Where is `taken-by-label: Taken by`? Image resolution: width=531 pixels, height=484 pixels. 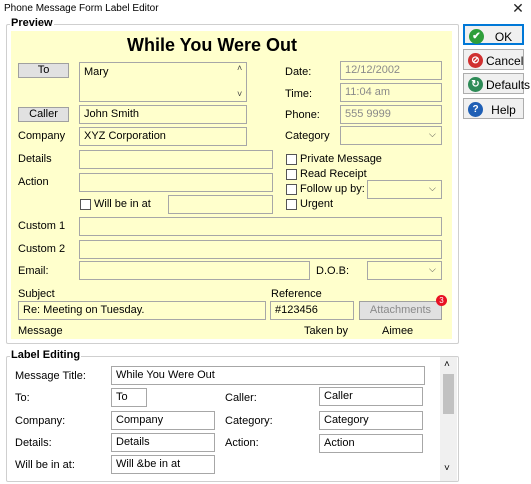
taken-by-label: Taken by is located at coordinates (326, 331).